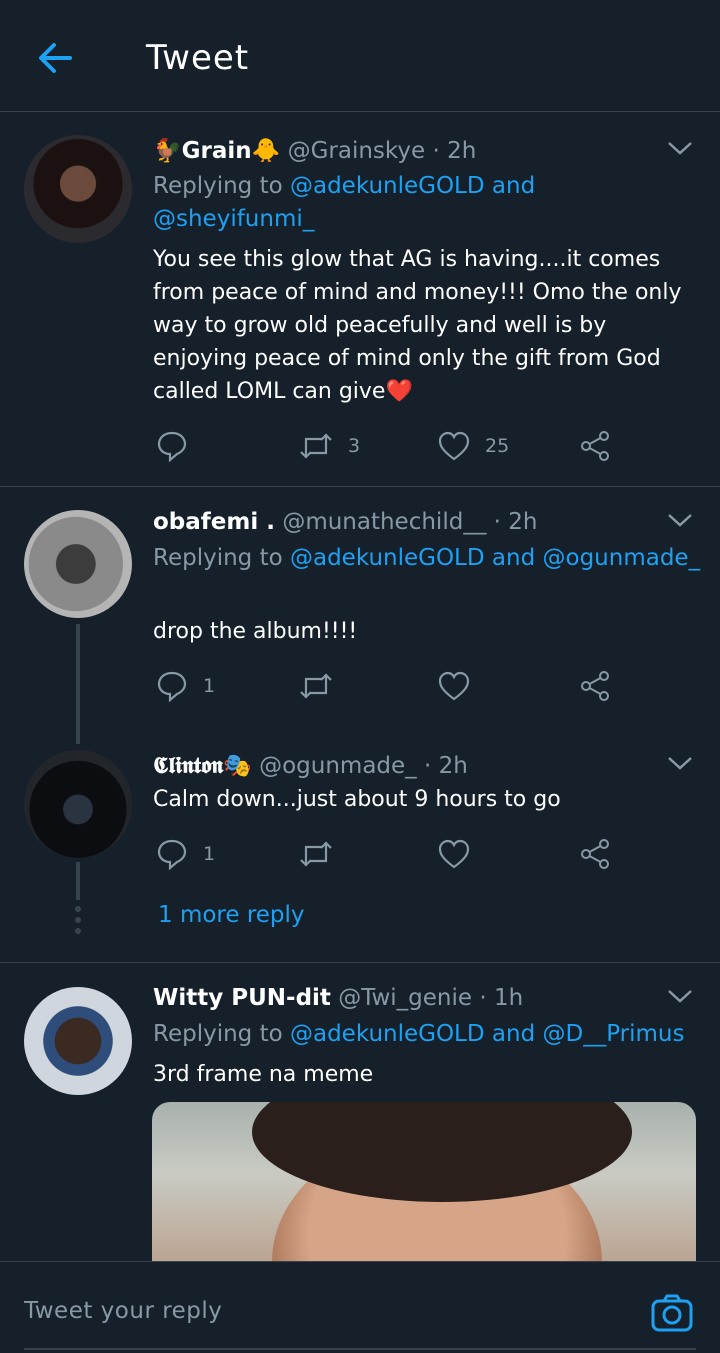  I want to click on tweet-header: Witty PUN-dit @Twi_genie · 1h, so click(338, 998).